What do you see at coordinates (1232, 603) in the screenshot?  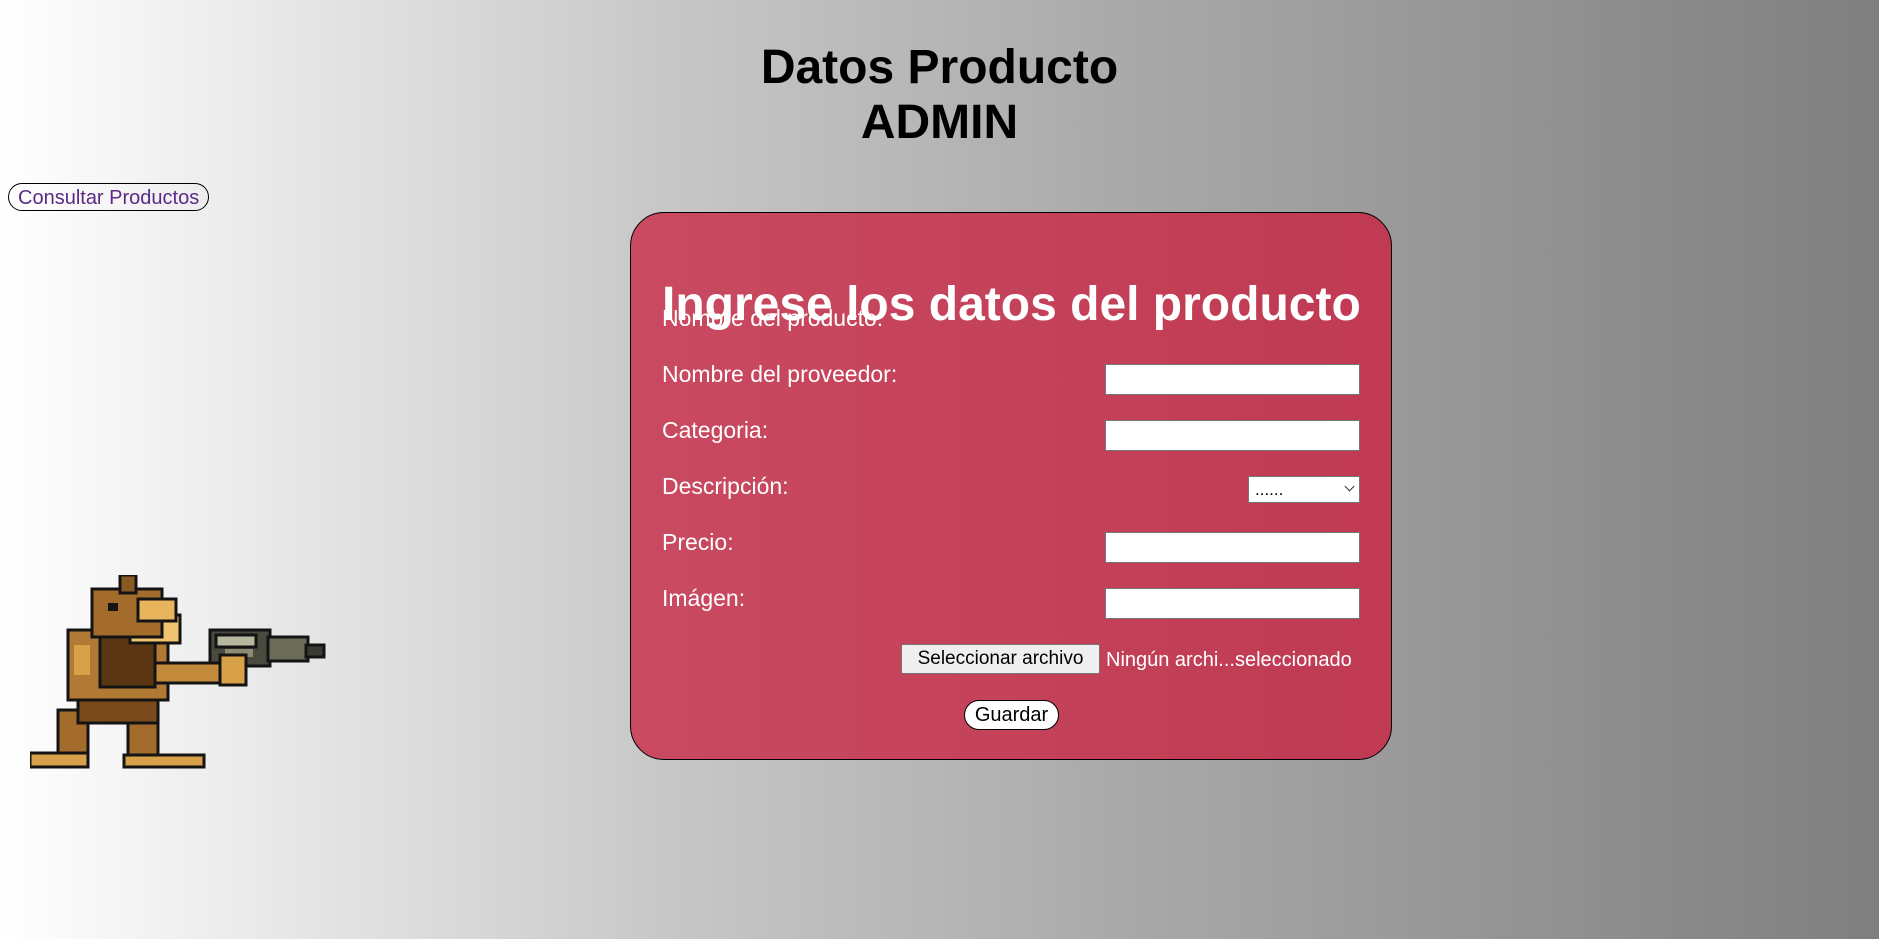 I see `price-input` at bounding box center [1232, 603].